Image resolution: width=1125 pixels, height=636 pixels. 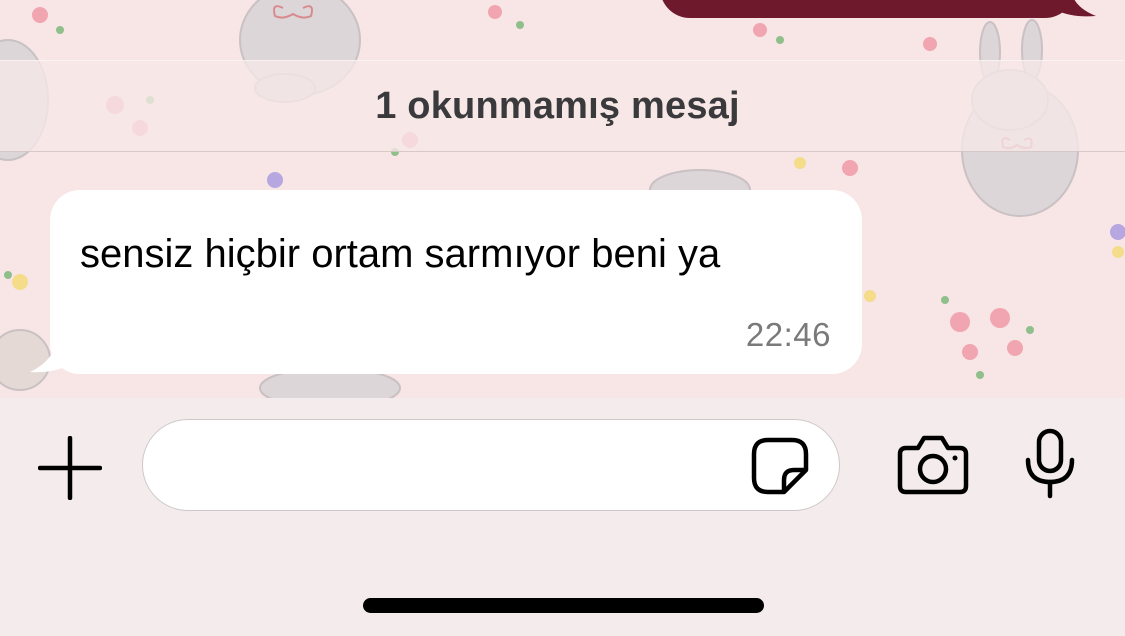 I want to click on message-text: sensiz hiçbir ortam sarmıyor beni ya, so click(x=400, y=254).